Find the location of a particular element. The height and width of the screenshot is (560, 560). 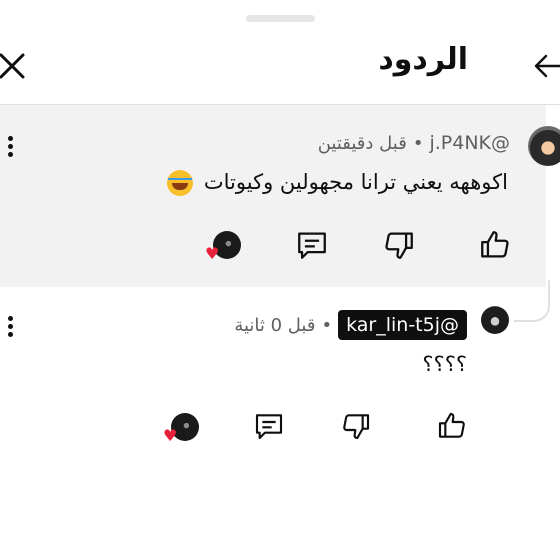

thread-connector is located at coordinates (532, 301).